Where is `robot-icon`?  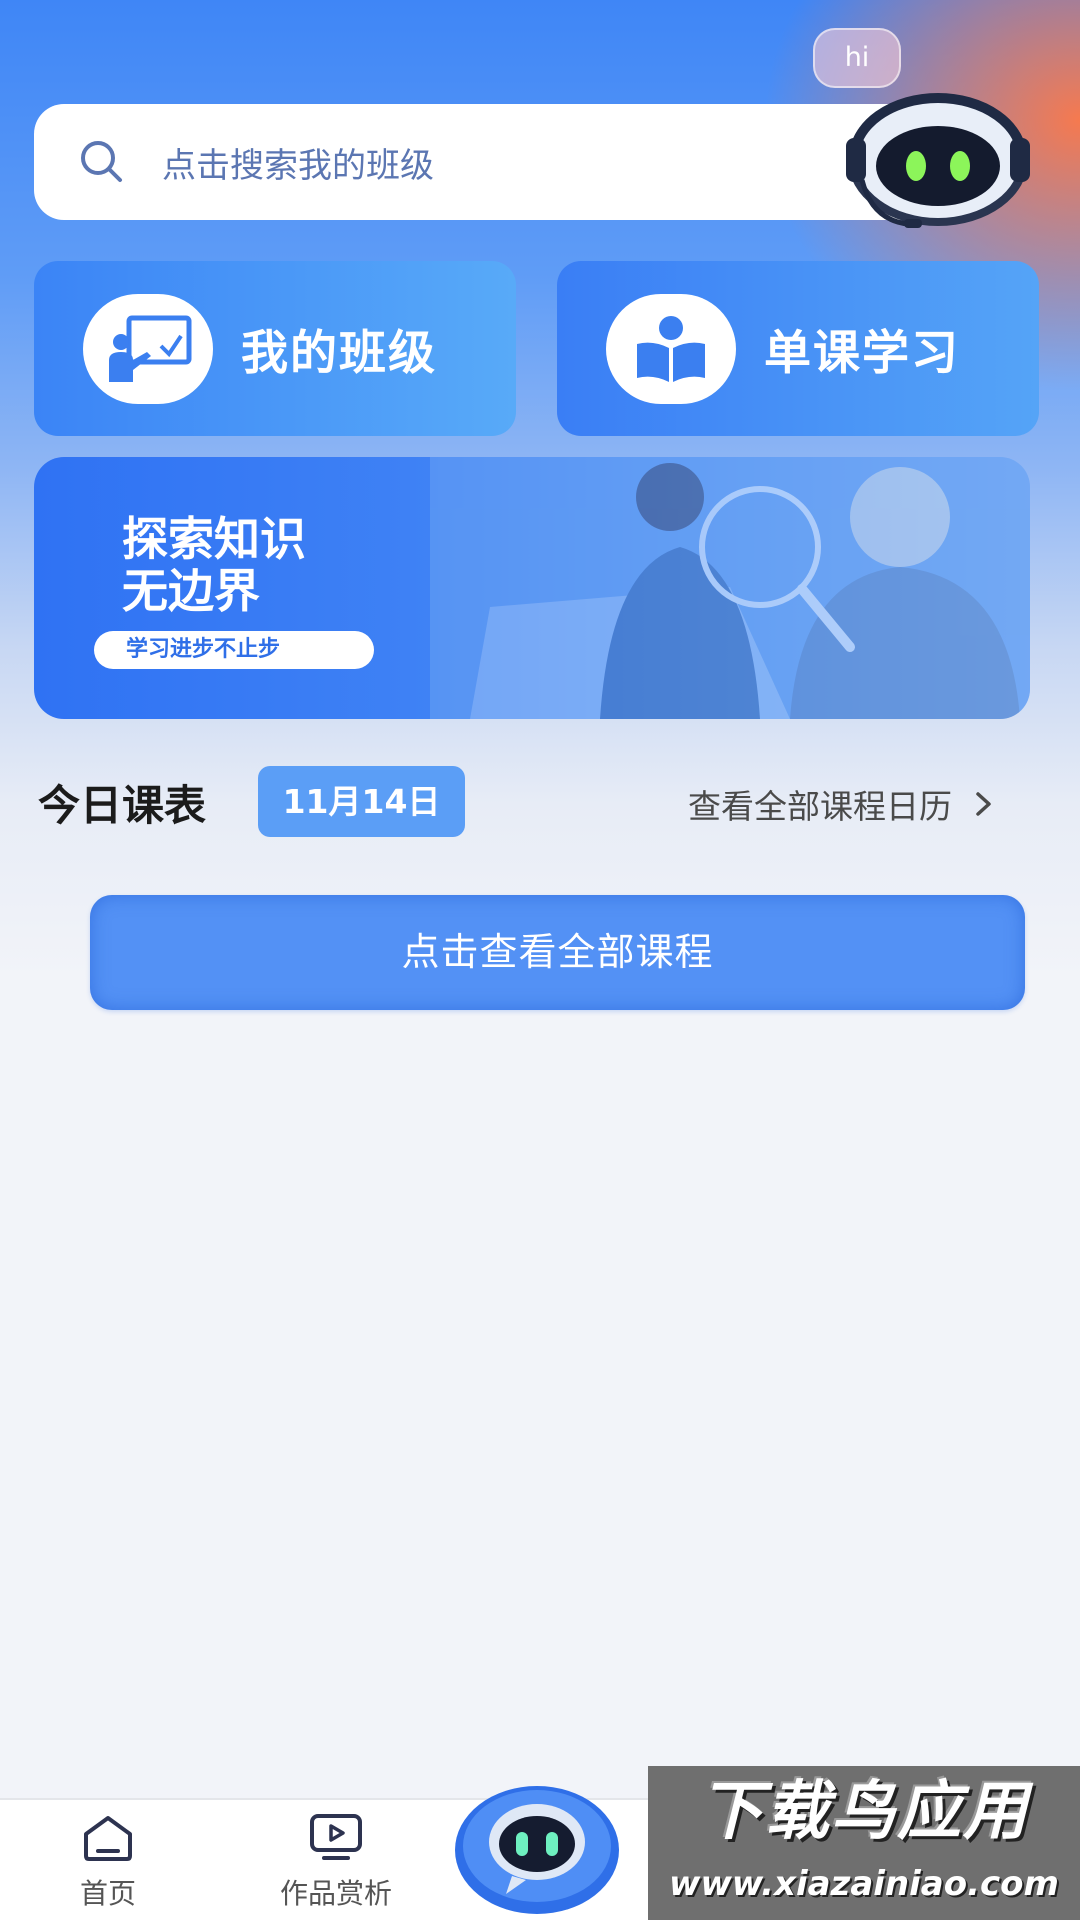
robot-icon is located at coordinates (537, 1846).